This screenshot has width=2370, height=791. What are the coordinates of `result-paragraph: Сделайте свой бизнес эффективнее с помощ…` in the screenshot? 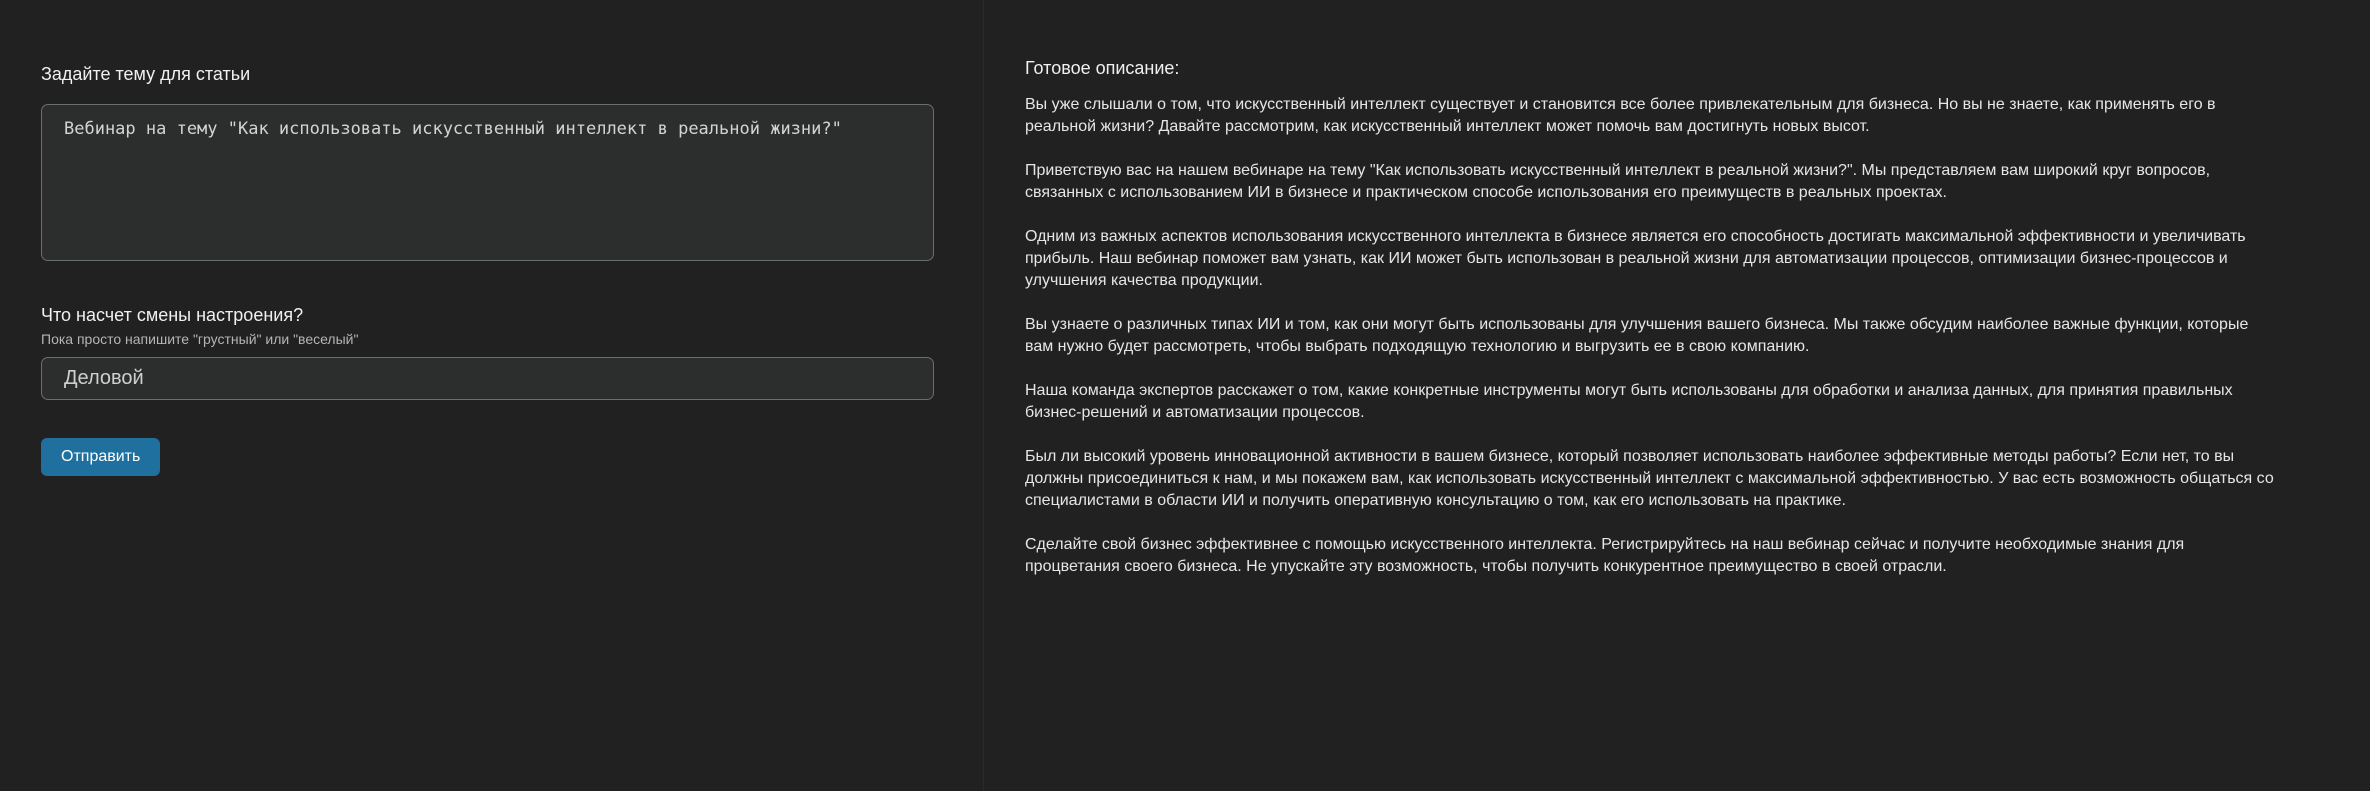 It's located at (1605, 555).